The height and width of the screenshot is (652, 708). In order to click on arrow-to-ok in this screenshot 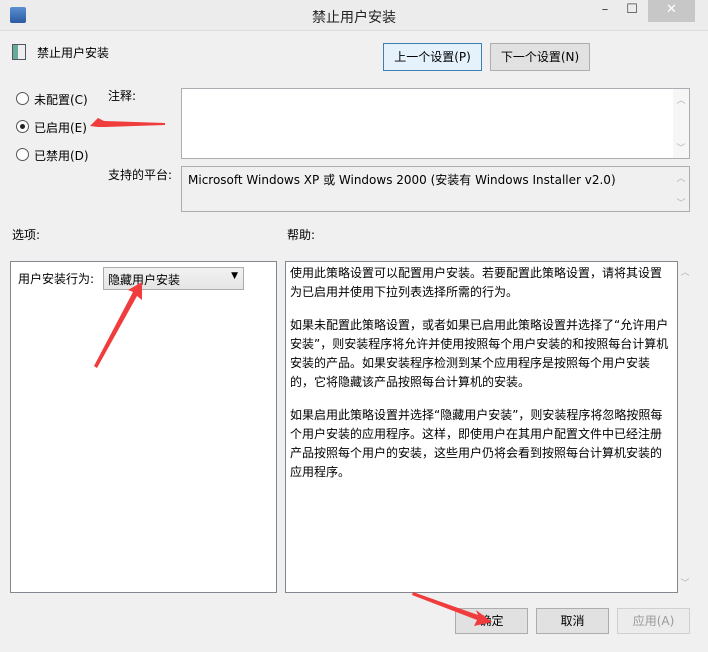, I will do `click(452, 609)`.